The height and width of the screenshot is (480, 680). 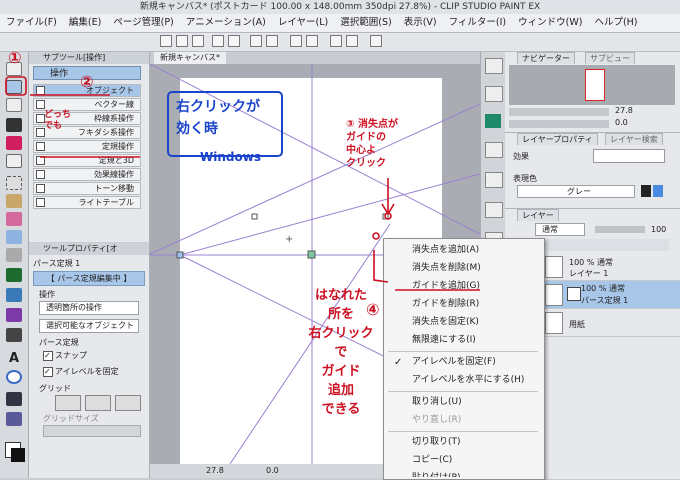 What do you see at coordinates (15, 57) in the screenshot?
I see `annotation-num1: ①` at bounding box center [15, 57].